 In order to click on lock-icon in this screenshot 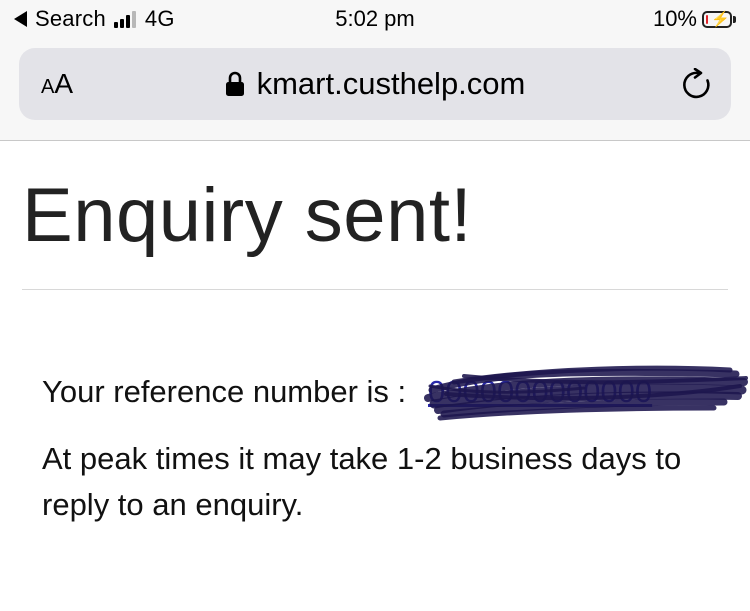, I will do `click(234, 83)`.